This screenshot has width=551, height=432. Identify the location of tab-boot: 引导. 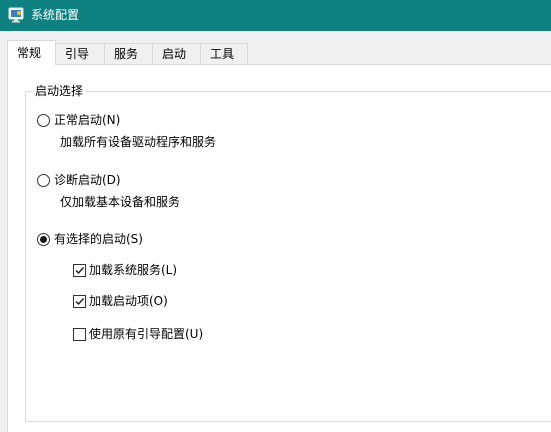
(80, 53).